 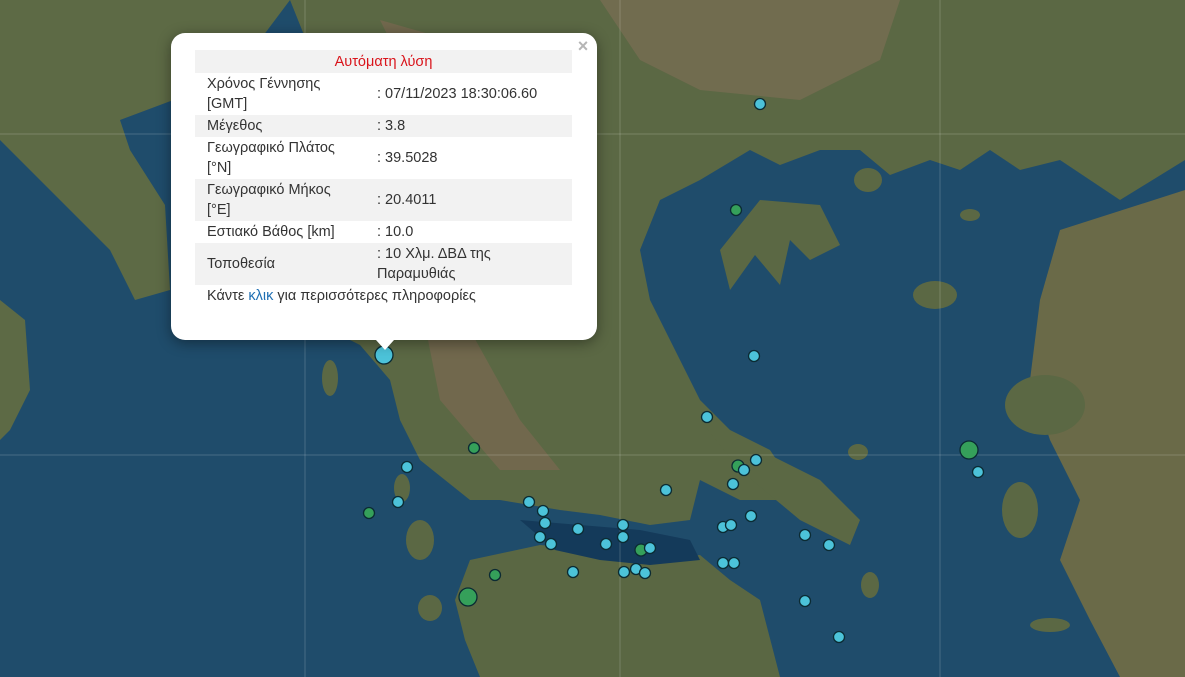 What do you see at coordinates (271, 158) in the screenshot?
I see `latitude-label: Γεωγραφικό Πλάτος [°N]` at bounding box center [271, 158].